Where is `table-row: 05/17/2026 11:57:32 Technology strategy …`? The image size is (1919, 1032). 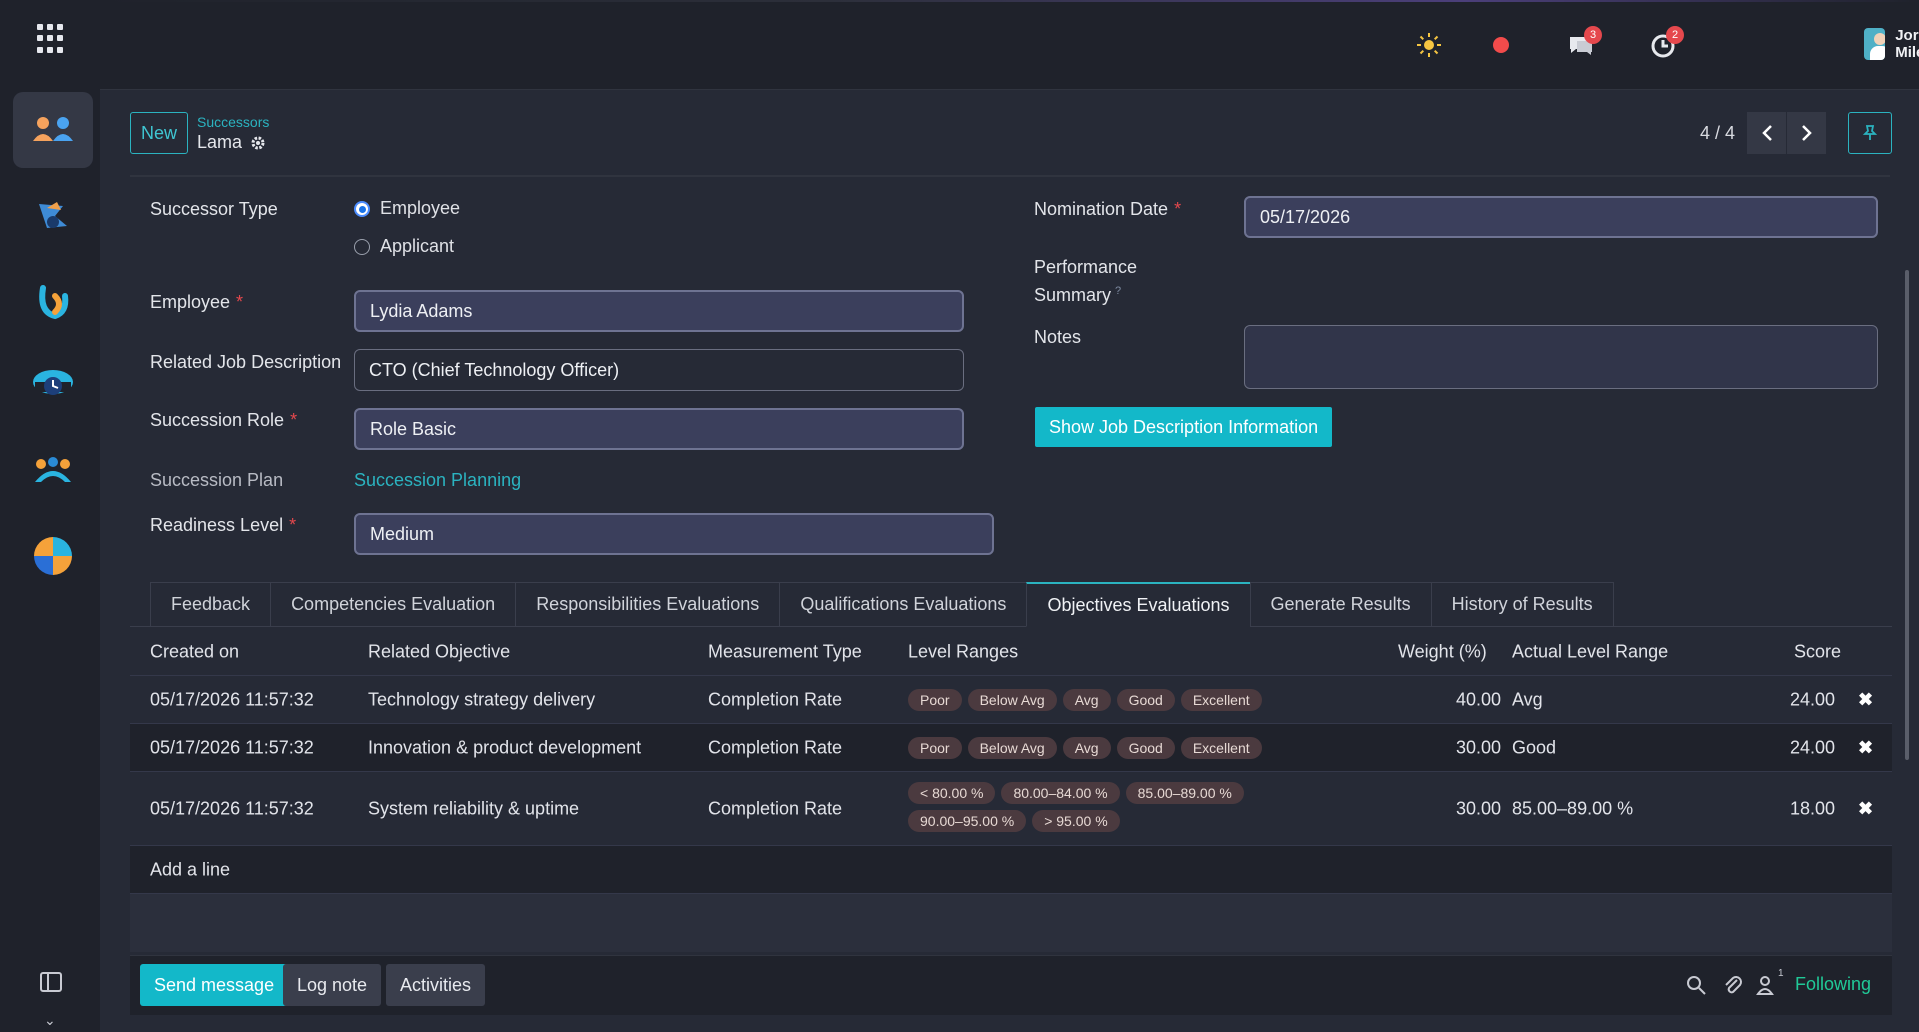 table-row: 05/17/2026 11:57:32 Technology strategy … is located at coordinates (1011, 700).